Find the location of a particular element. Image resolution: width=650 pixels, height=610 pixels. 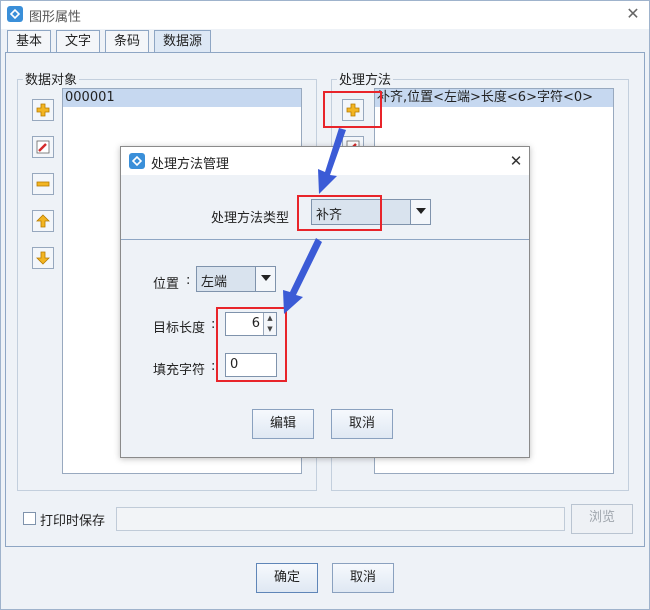

annotation-arrows is located at coordinates (314, 221).